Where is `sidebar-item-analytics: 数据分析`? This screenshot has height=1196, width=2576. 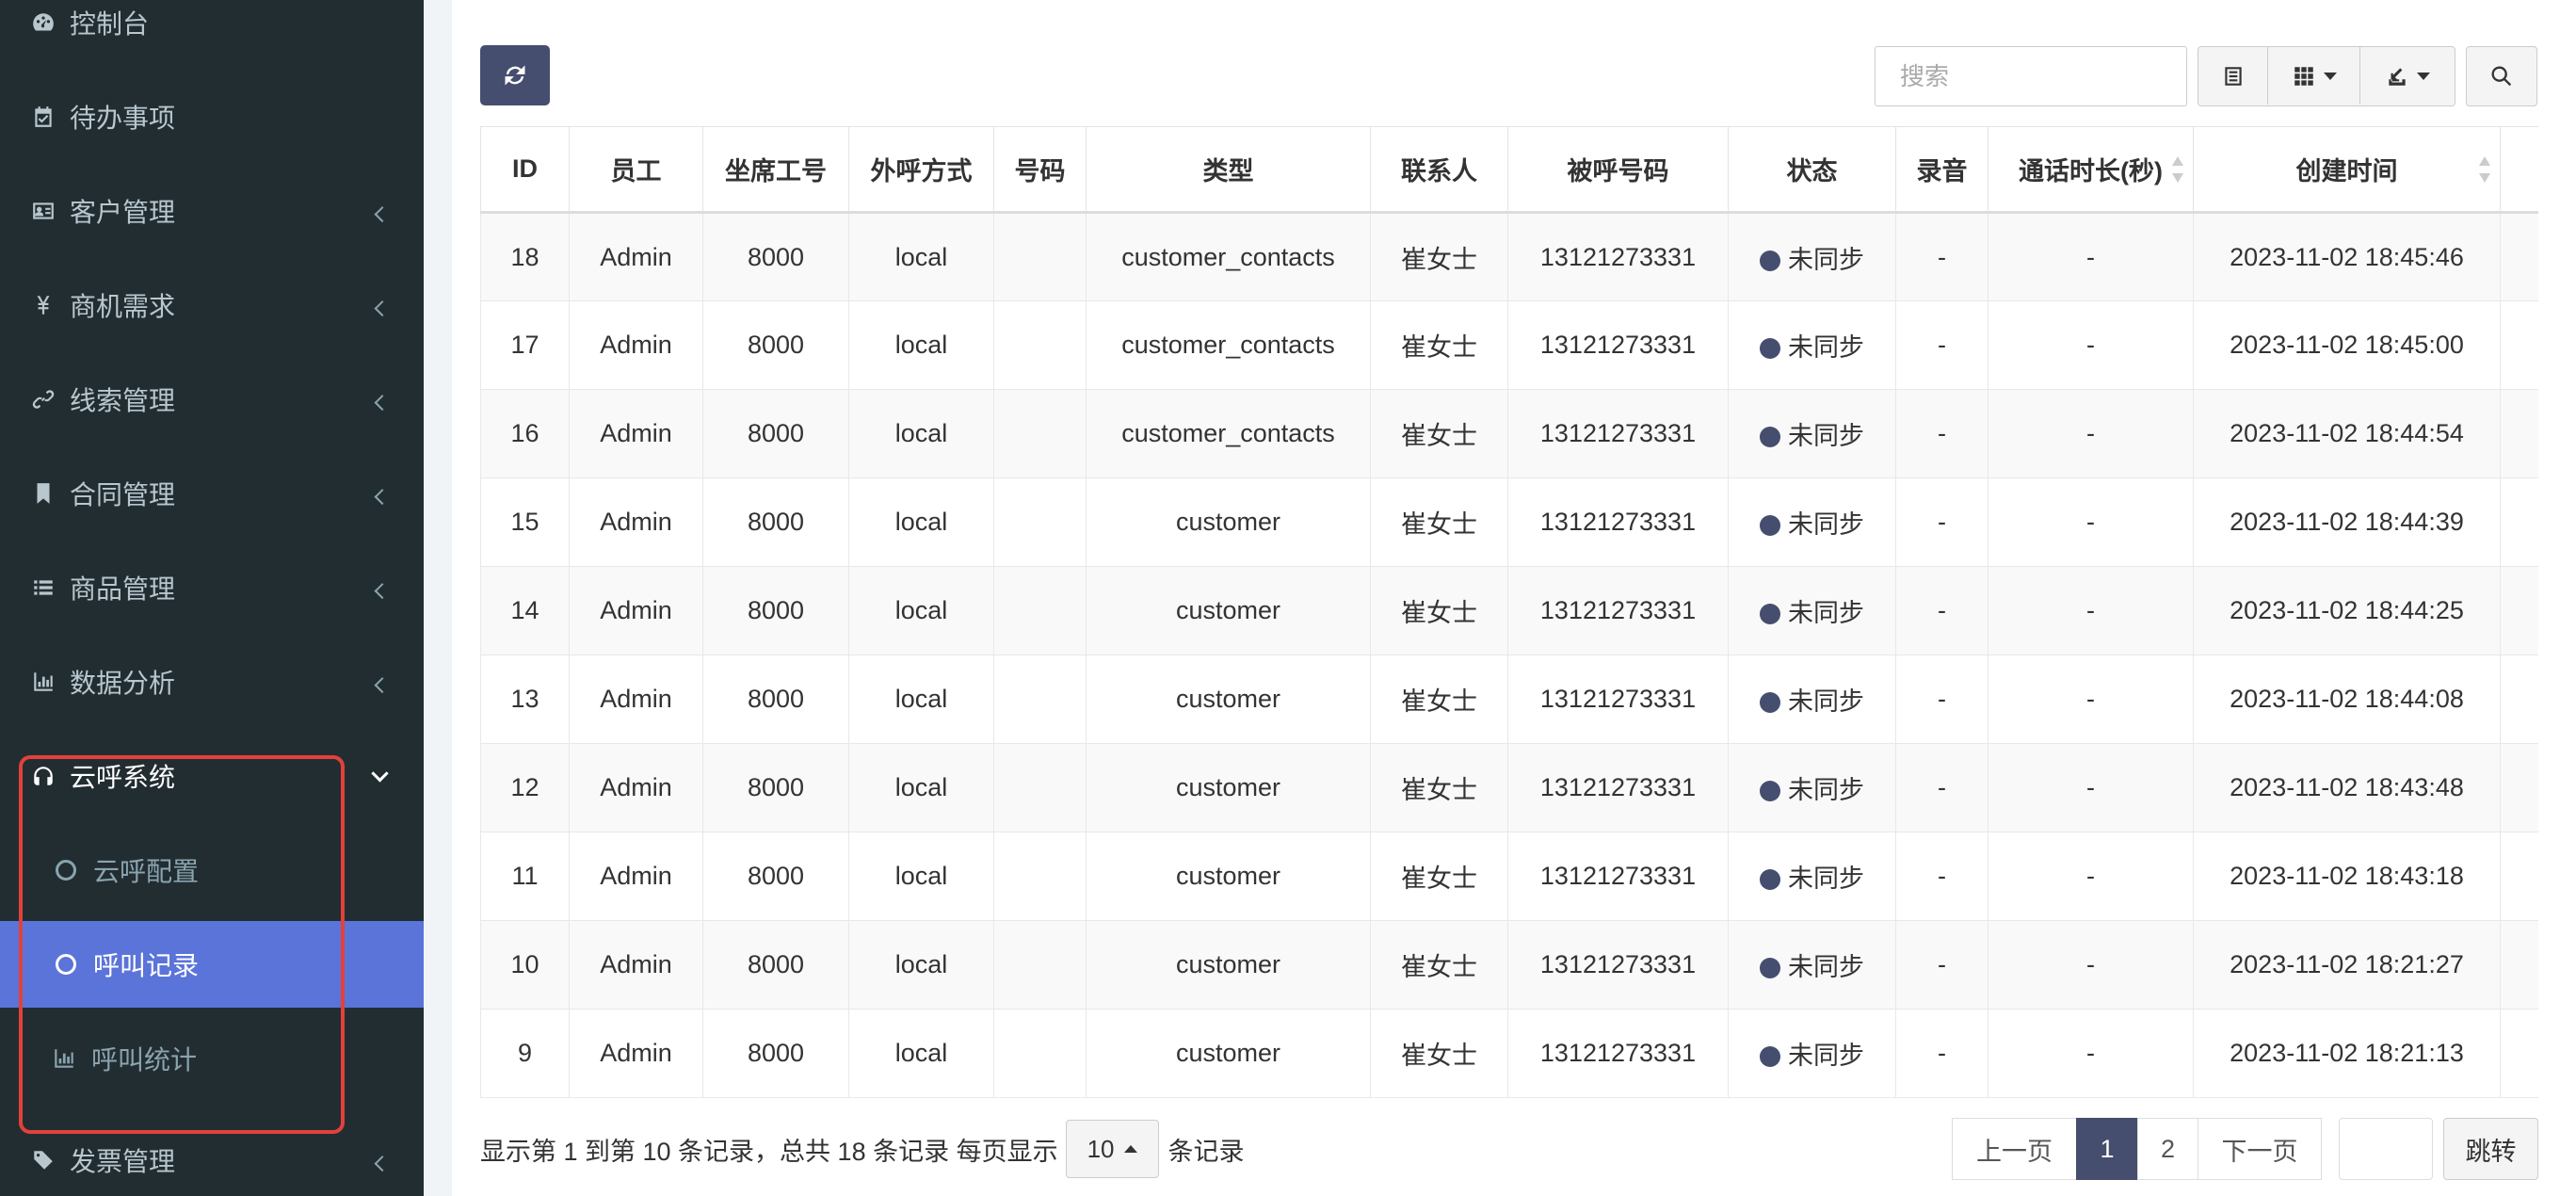
sidebar-item-analytics: 数据分析 is located at coordinates (212, 682).